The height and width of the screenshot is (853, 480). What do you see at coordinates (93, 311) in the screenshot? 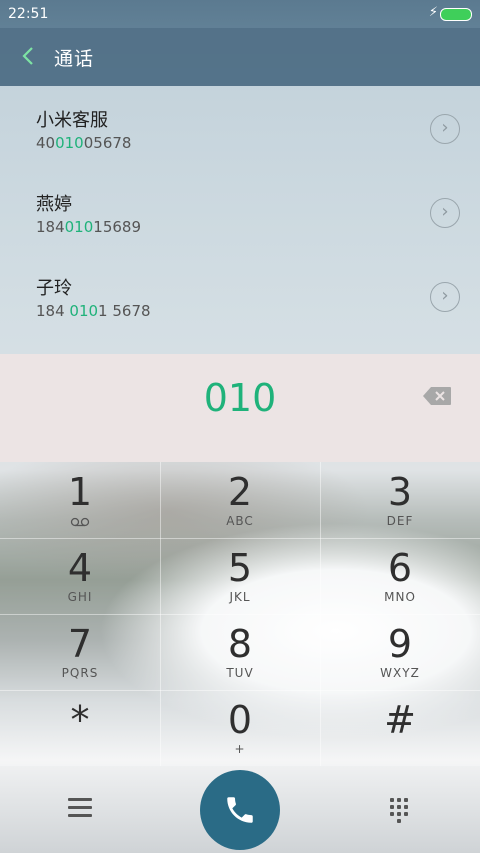
I see `contact-number: 184 0101 5678` at bounding box center [93, 311].